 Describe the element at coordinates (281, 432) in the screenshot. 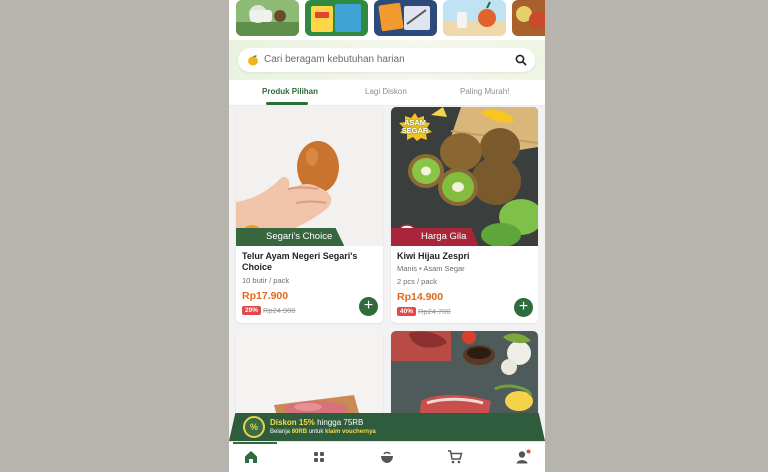

I see `promo-subline-part: Belanja` at that location.